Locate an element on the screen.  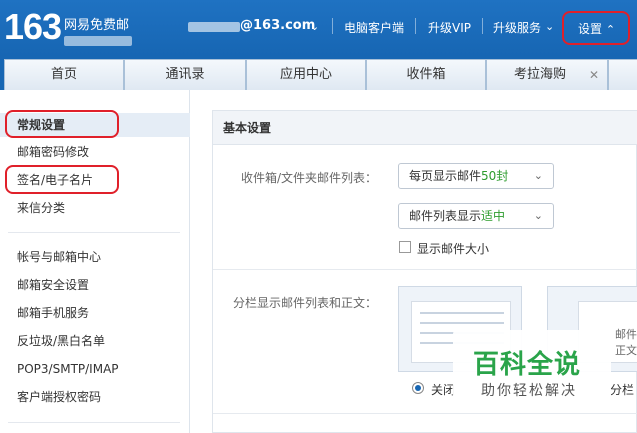
tab-bar: 首页 通讯录 应用中心 收件箱 考拉海购 ✕ is located at coordinates (318, 73).